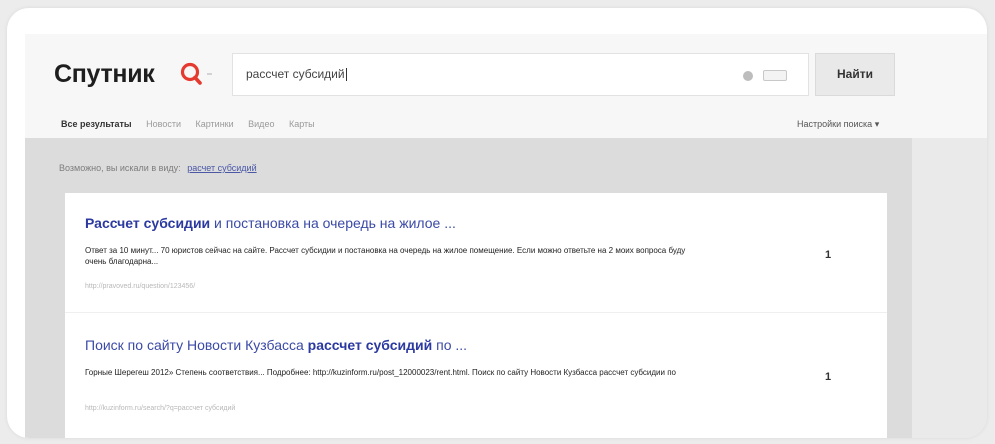 This screenshot has width=995, height=444. What do you see at coordinates (96, 124) in the screenshot?
I see `tab-all-results: Все результаты` at bounding box center [96, 124].